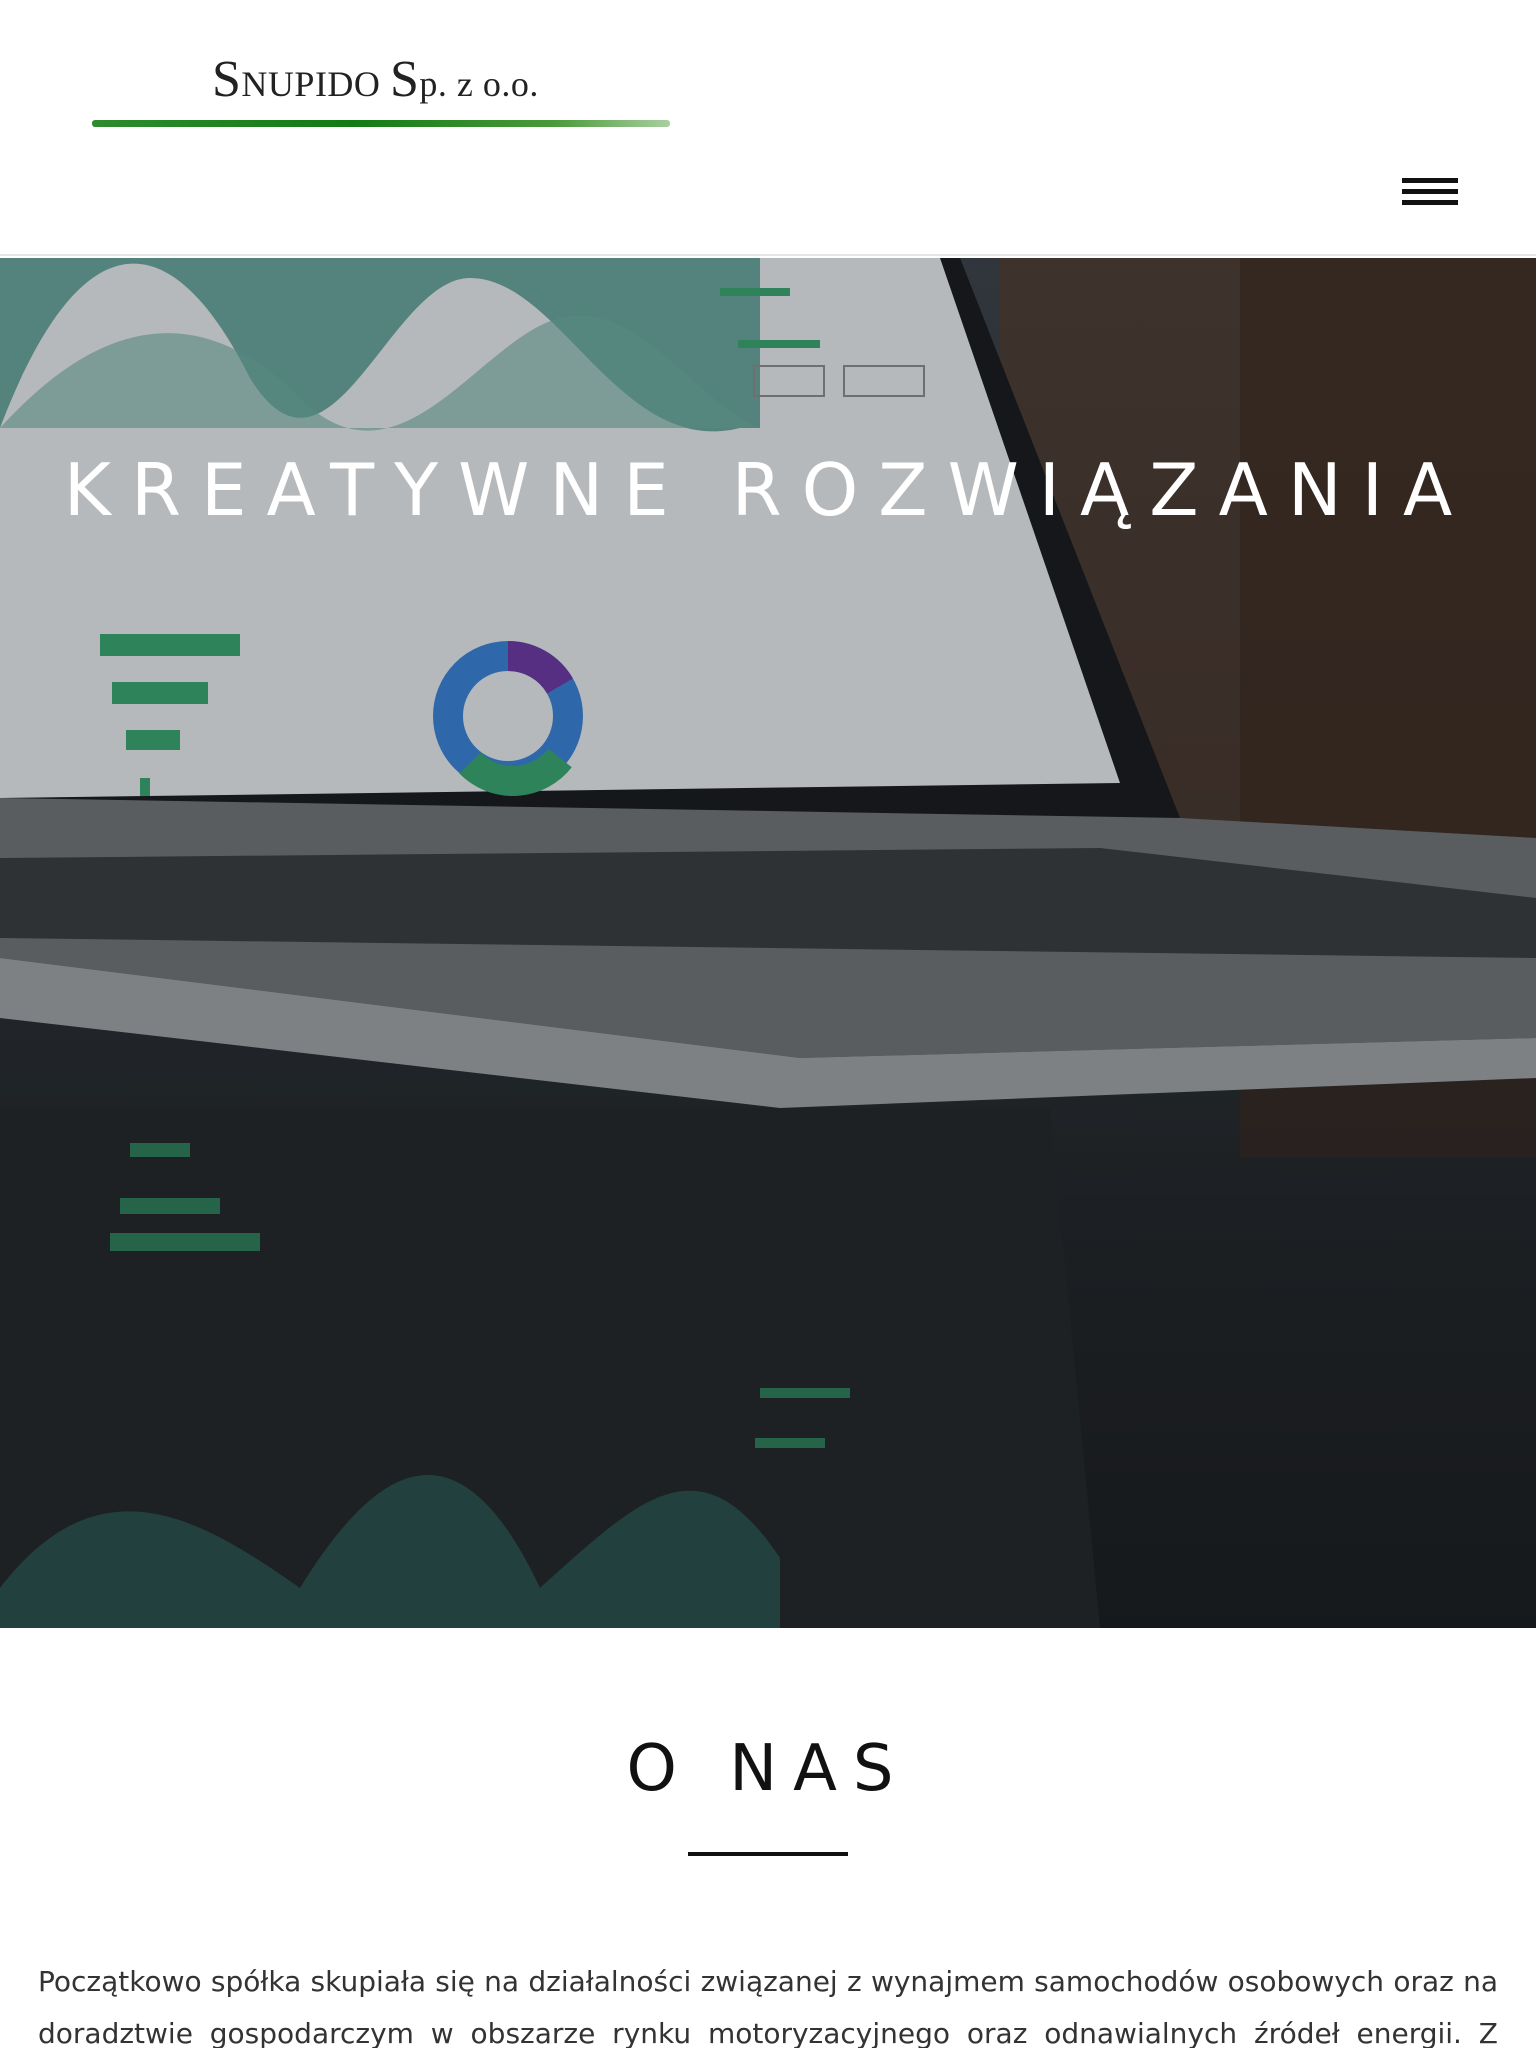 This screenshot has width=1536, height=2048. What do you see at coordinates (768, 128) in the screenshot?
I see `site-header: SNUPIDO Sp. z o.o.` at bounding box center [768, 128].